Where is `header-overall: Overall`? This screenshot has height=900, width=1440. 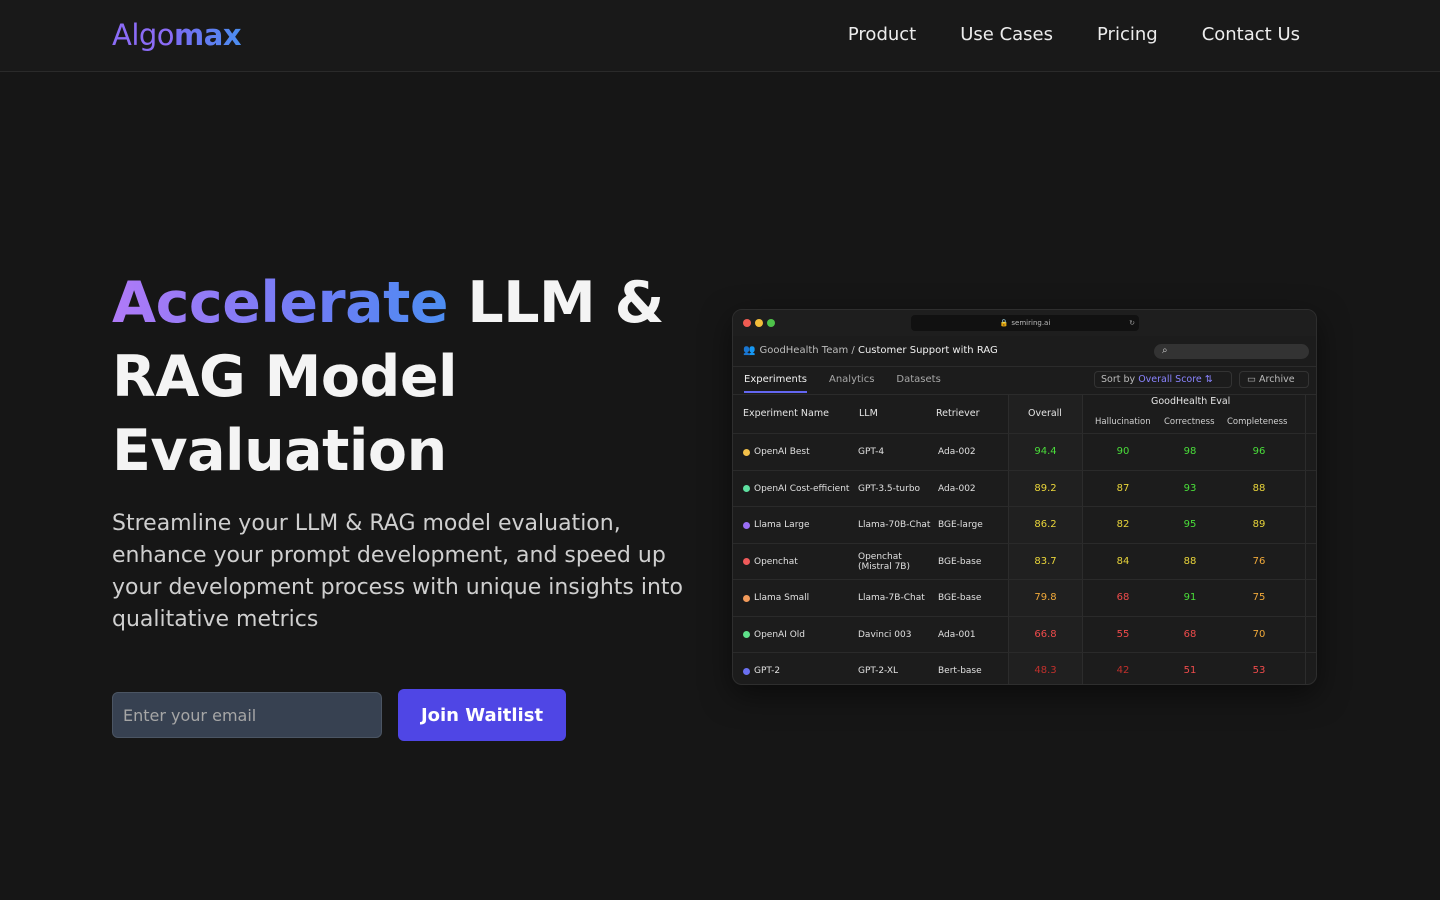 header-overall: Overall is located at coordinates (1045, 413).